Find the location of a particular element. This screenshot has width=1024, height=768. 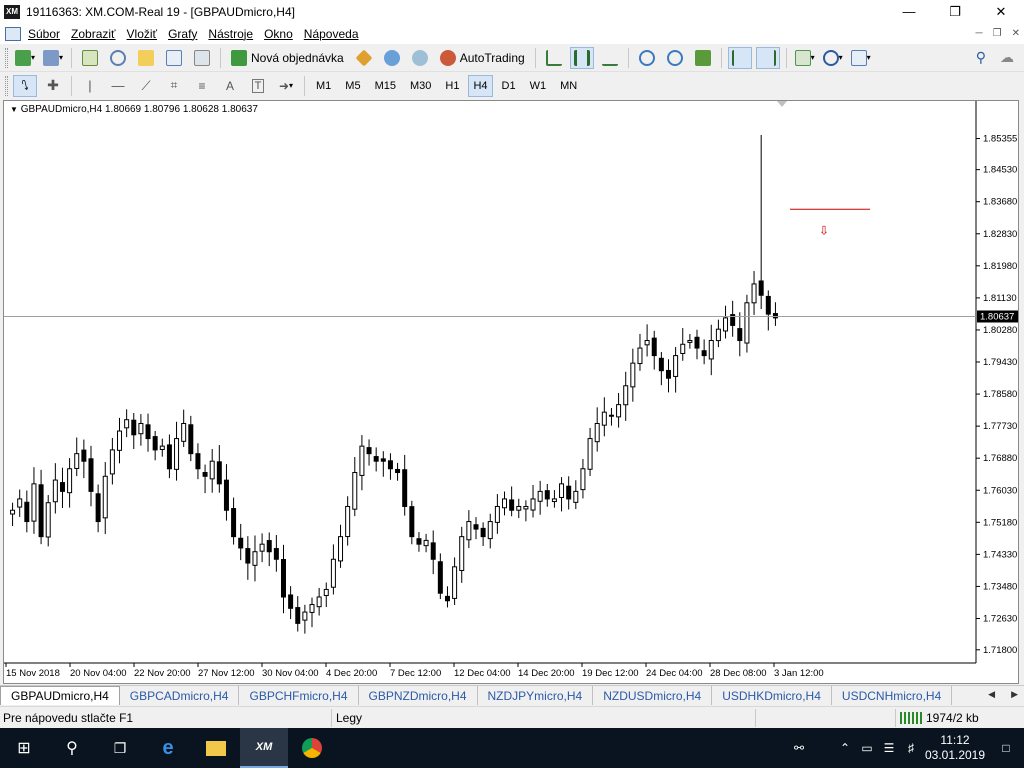

chrome-button is located at coordinates (312, 748).